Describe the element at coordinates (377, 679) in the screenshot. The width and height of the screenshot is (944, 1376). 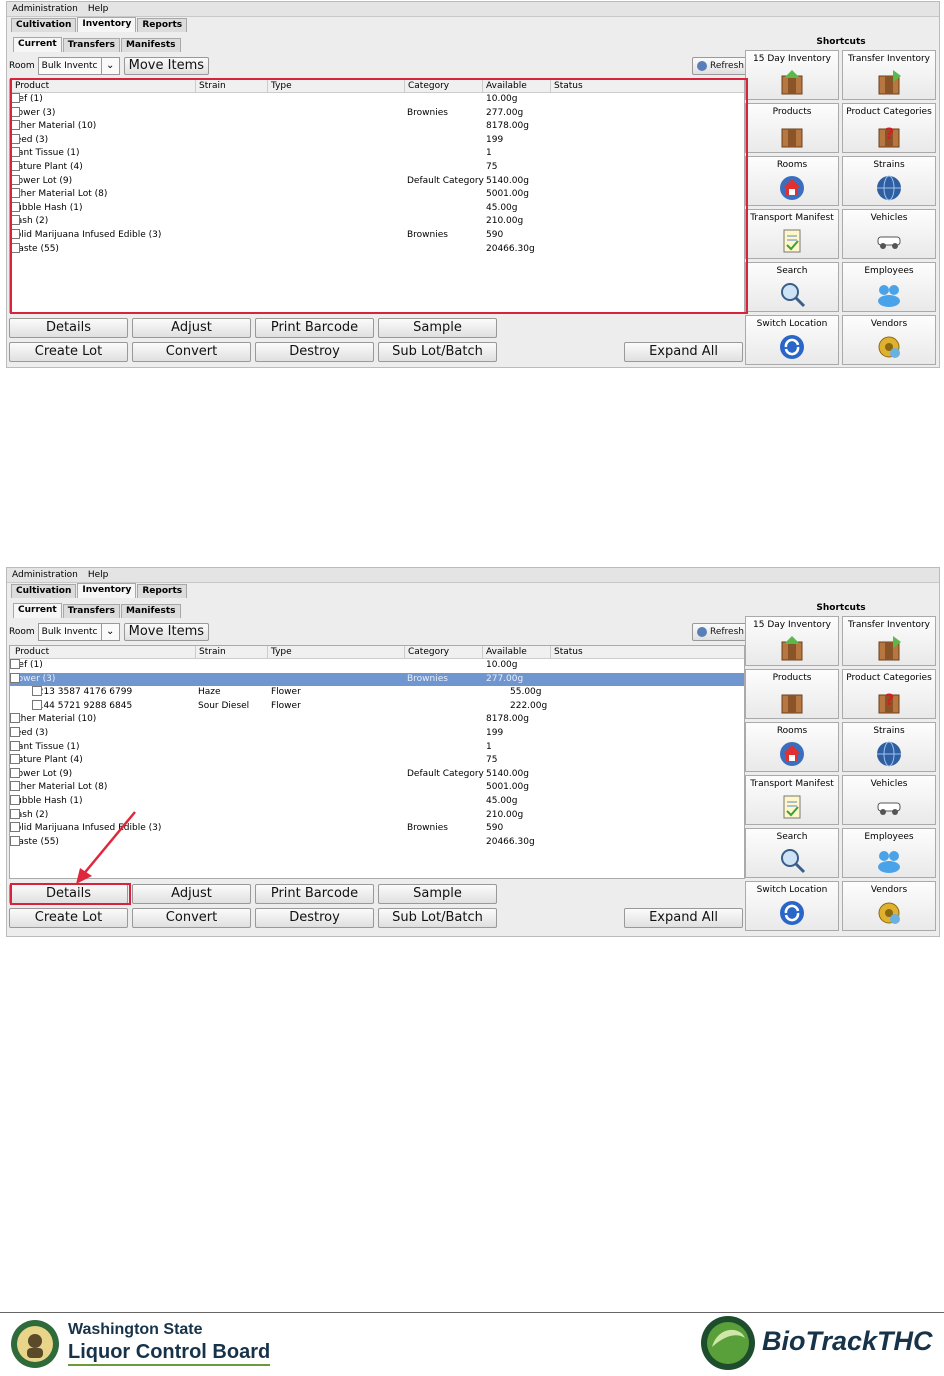
I see `inventory-row: Flower (3) Brownies 277.00g` at that location.